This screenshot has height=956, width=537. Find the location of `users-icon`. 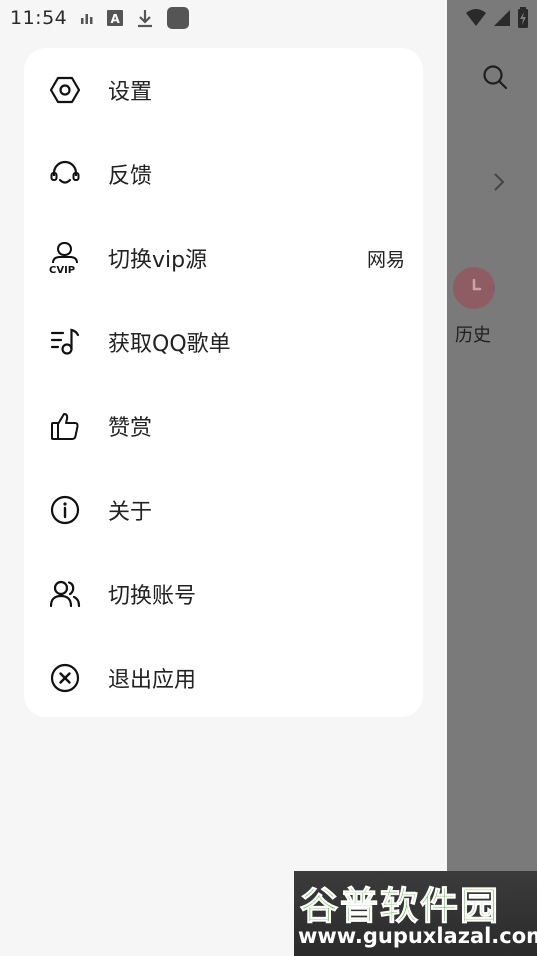

users-icon is located at coordinates (65, 594).